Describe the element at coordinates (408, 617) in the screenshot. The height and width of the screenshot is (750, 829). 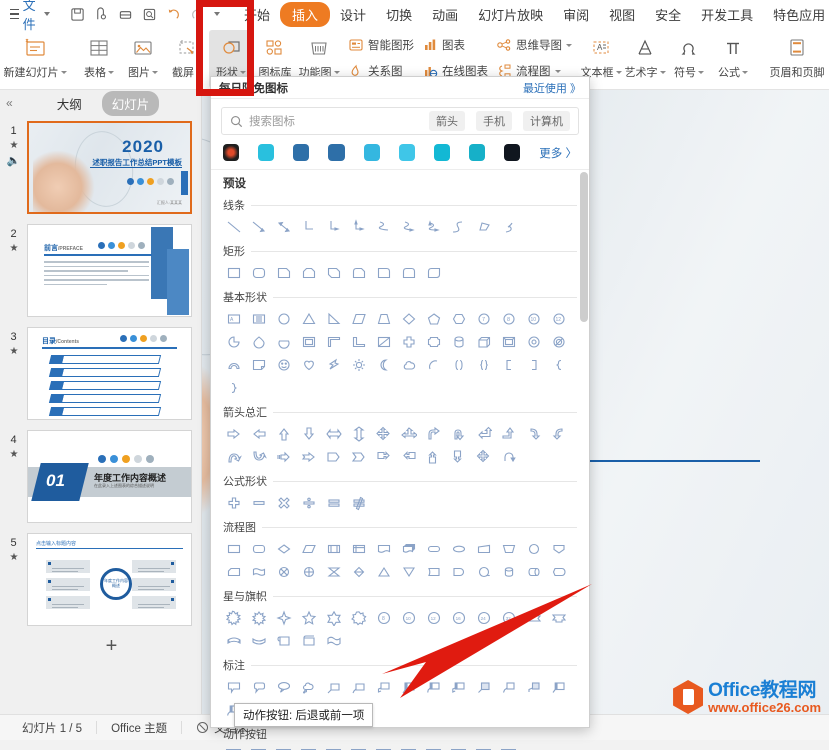
I see `shape-star-10: 10` at that location.